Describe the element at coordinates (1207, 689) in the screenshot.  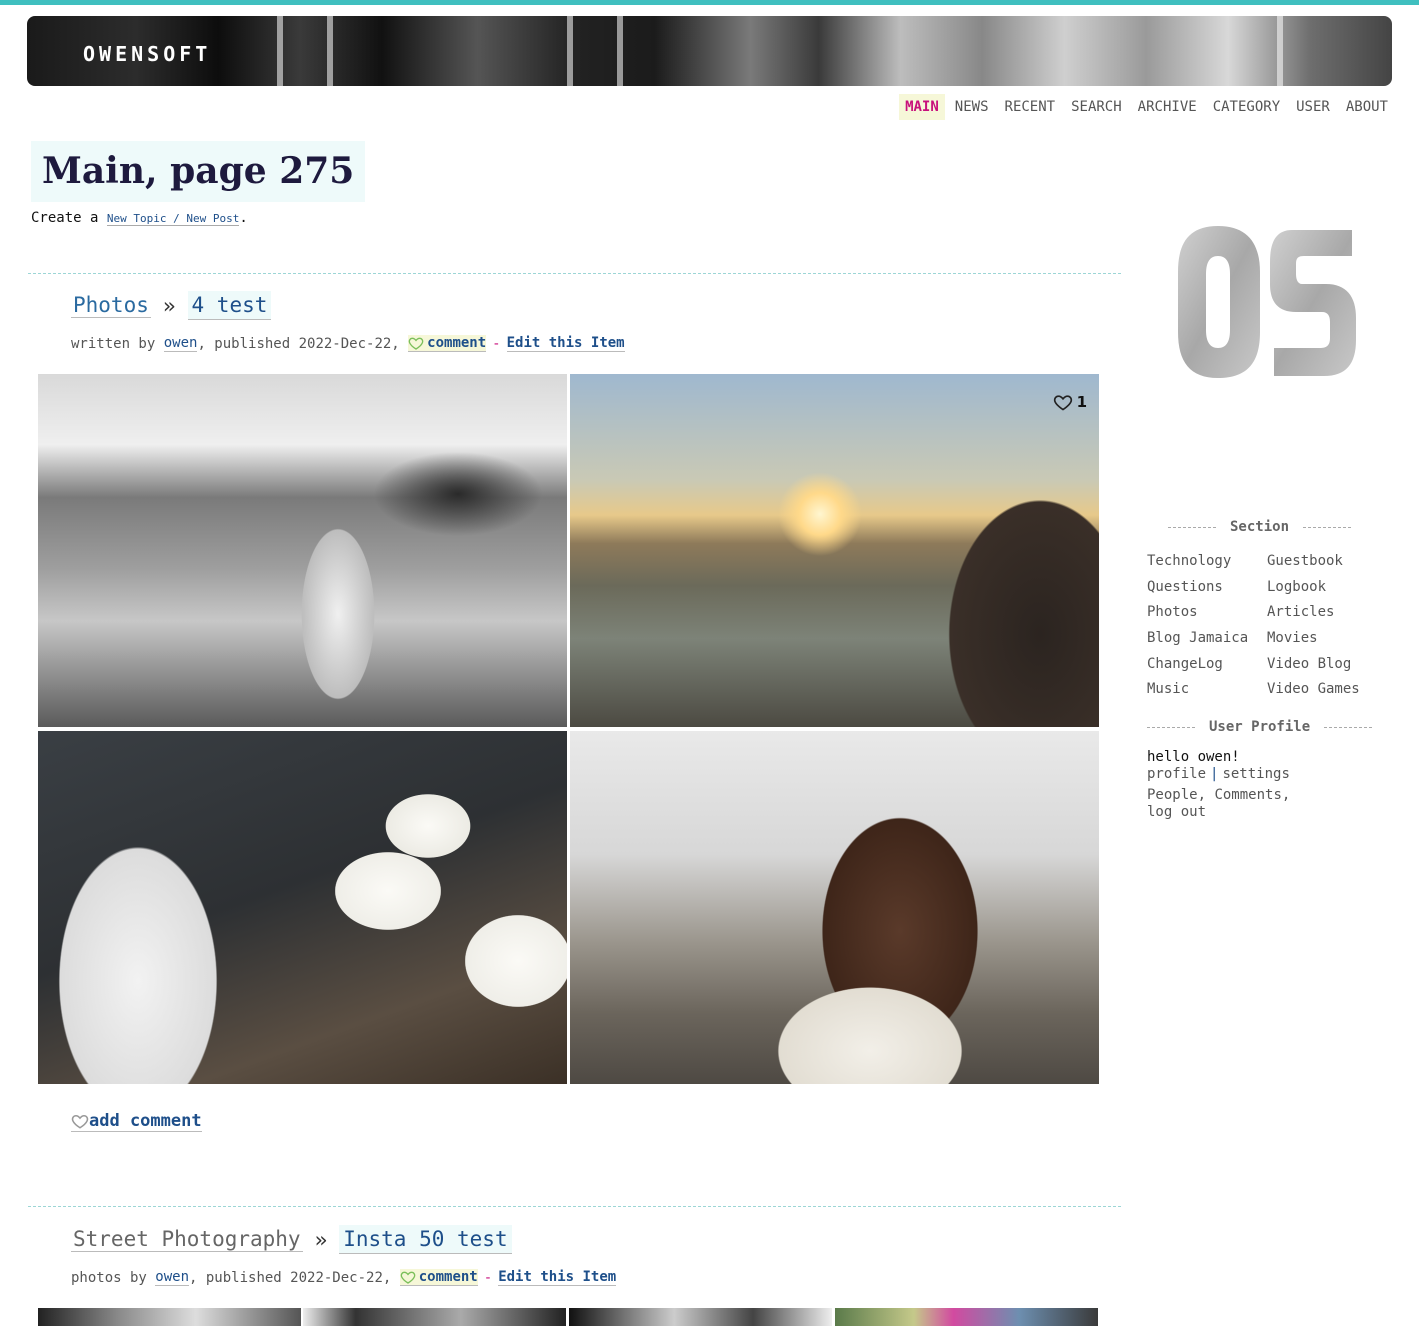
I see `section-link-music: Music` at that location.